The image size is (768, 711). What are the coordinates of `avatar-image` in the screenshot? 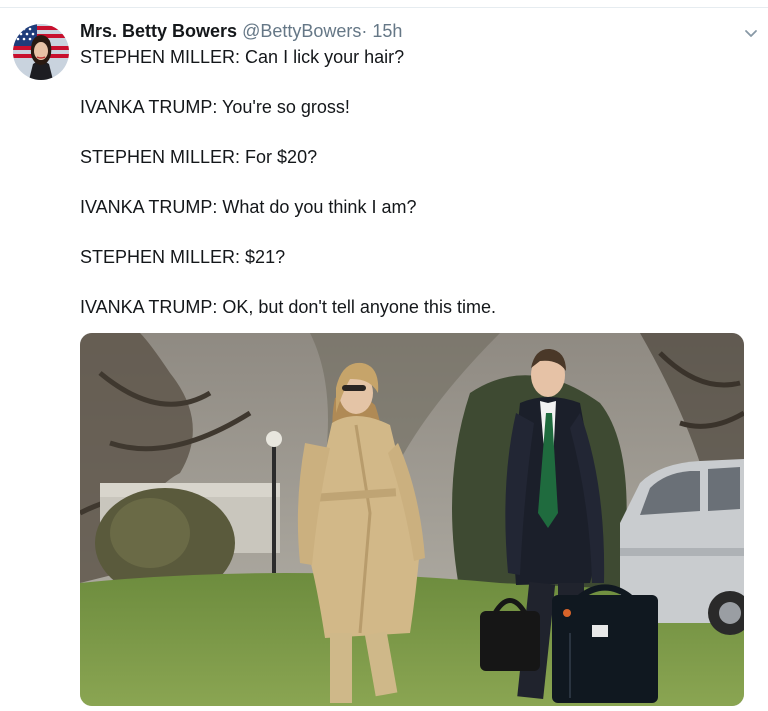 It's located at (41, 52).